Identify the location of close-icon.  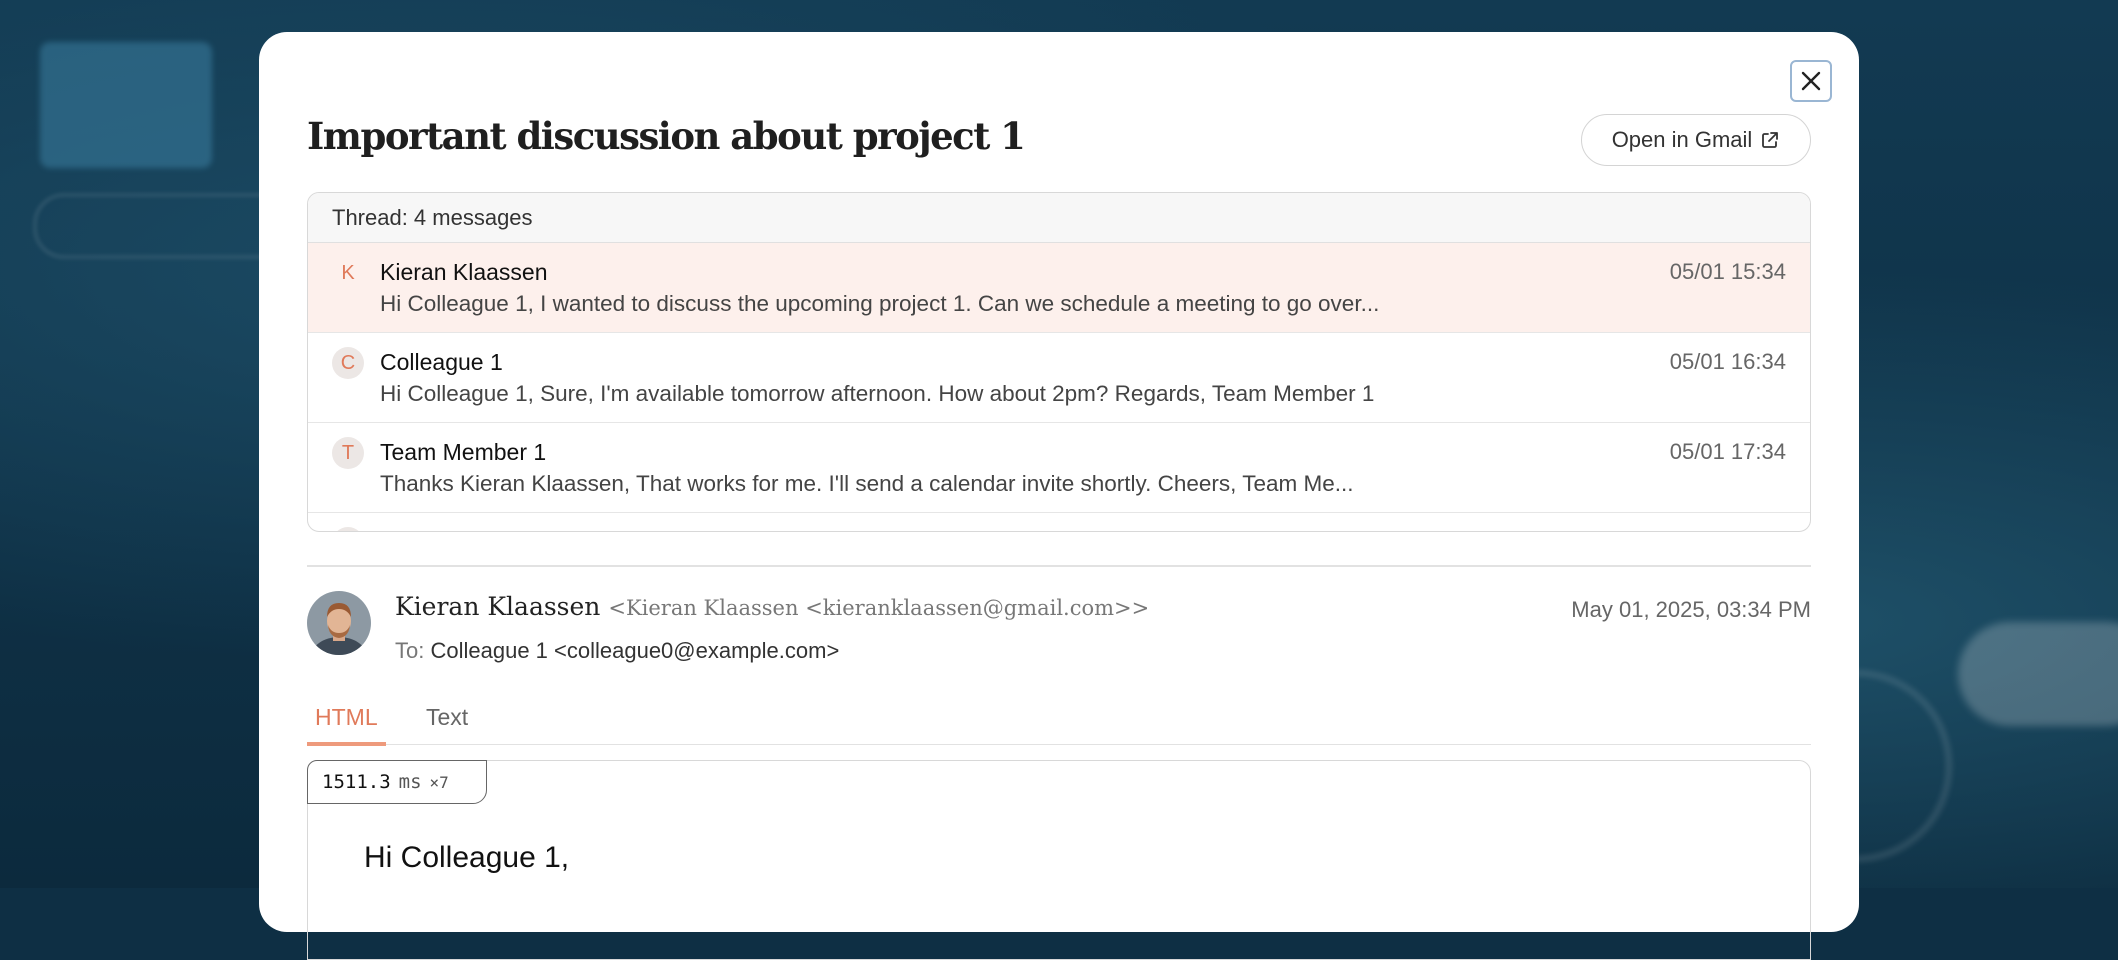
(1811, 81).